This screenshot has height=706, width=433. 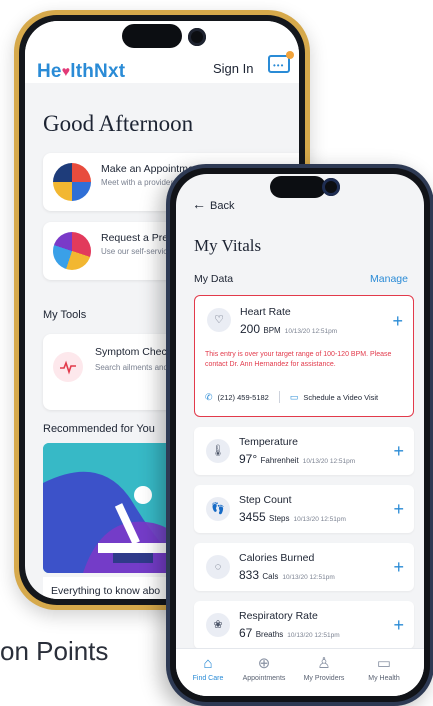 What do you see at coordinates (278, 616) in the screenshot?
I see `vital-name: Respiratory Rate` at bounding box center [278, 616].